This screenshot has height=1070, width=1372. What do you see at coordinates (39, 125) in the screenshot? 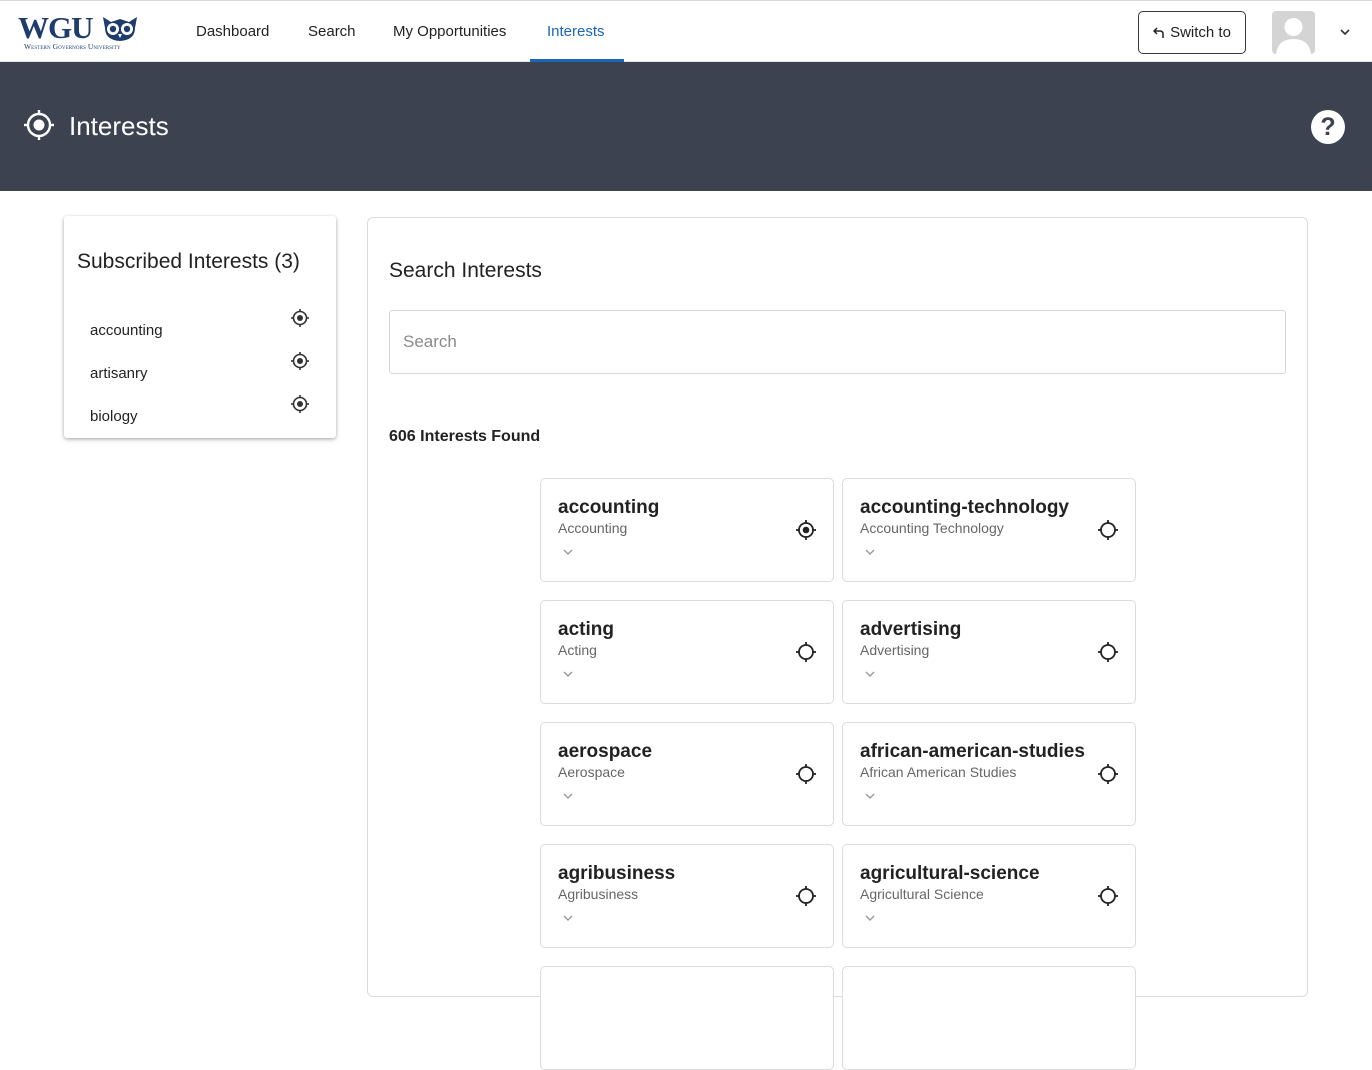
I see `target-icon` at bounding box center [39, 125].